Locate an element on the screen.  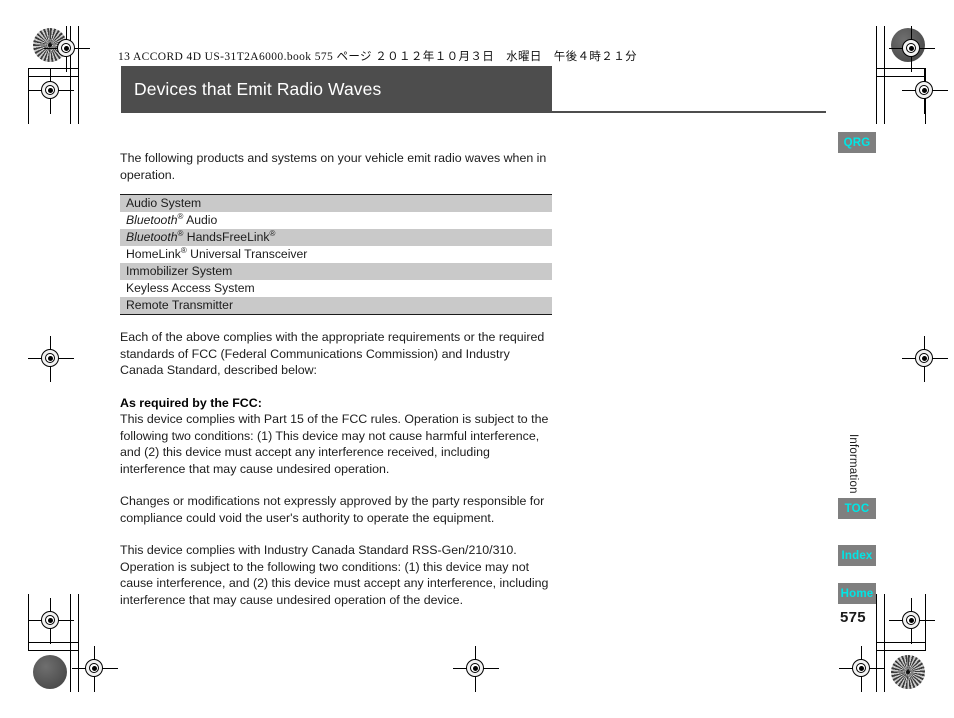
table-row: Bluetooth® HandsFreeLink® is located at coordinates (336, 237).